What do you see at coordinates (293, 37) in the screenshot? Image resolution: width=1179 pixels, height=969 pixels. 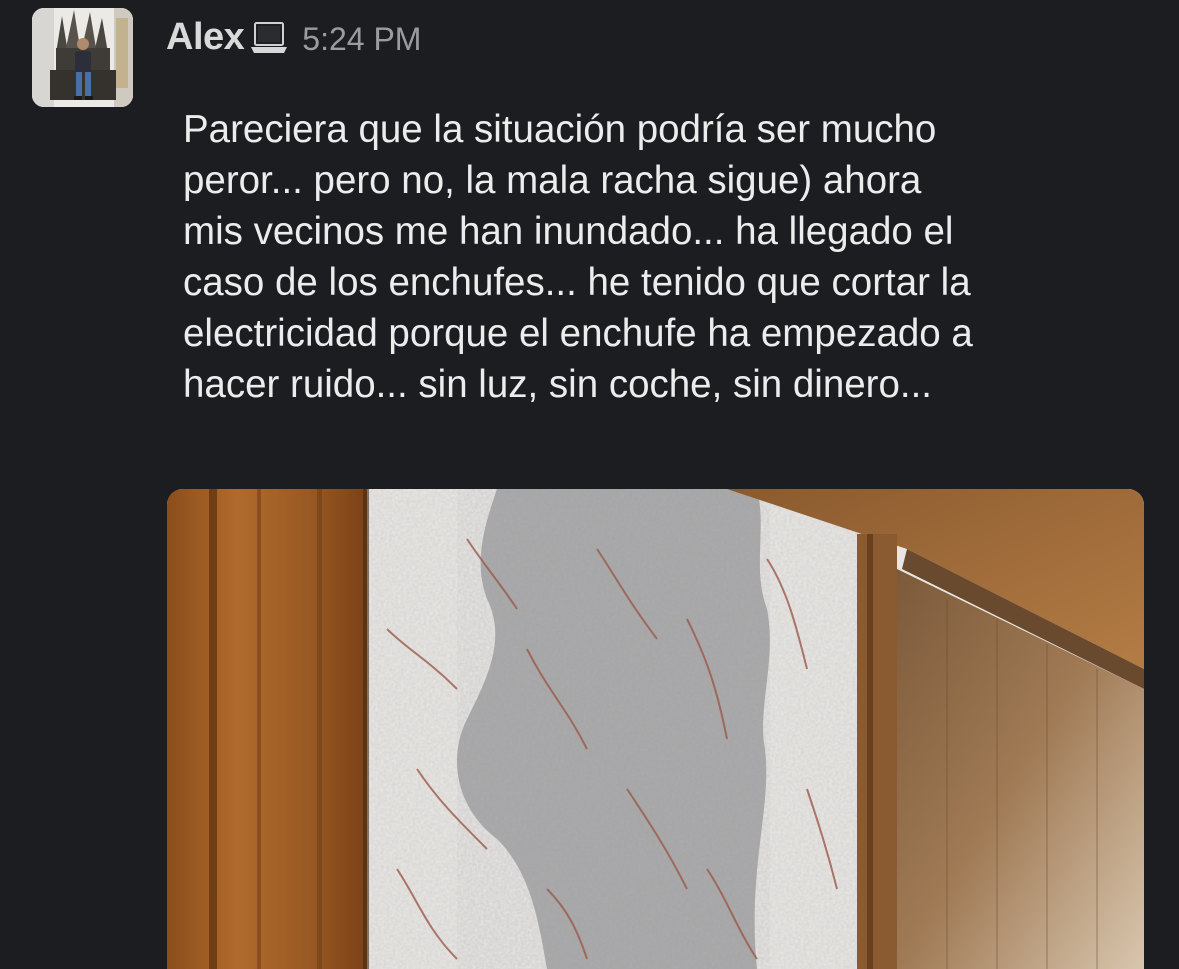 I see `message-header: Alex 5:24 PM` at bounding box center [293, 37].